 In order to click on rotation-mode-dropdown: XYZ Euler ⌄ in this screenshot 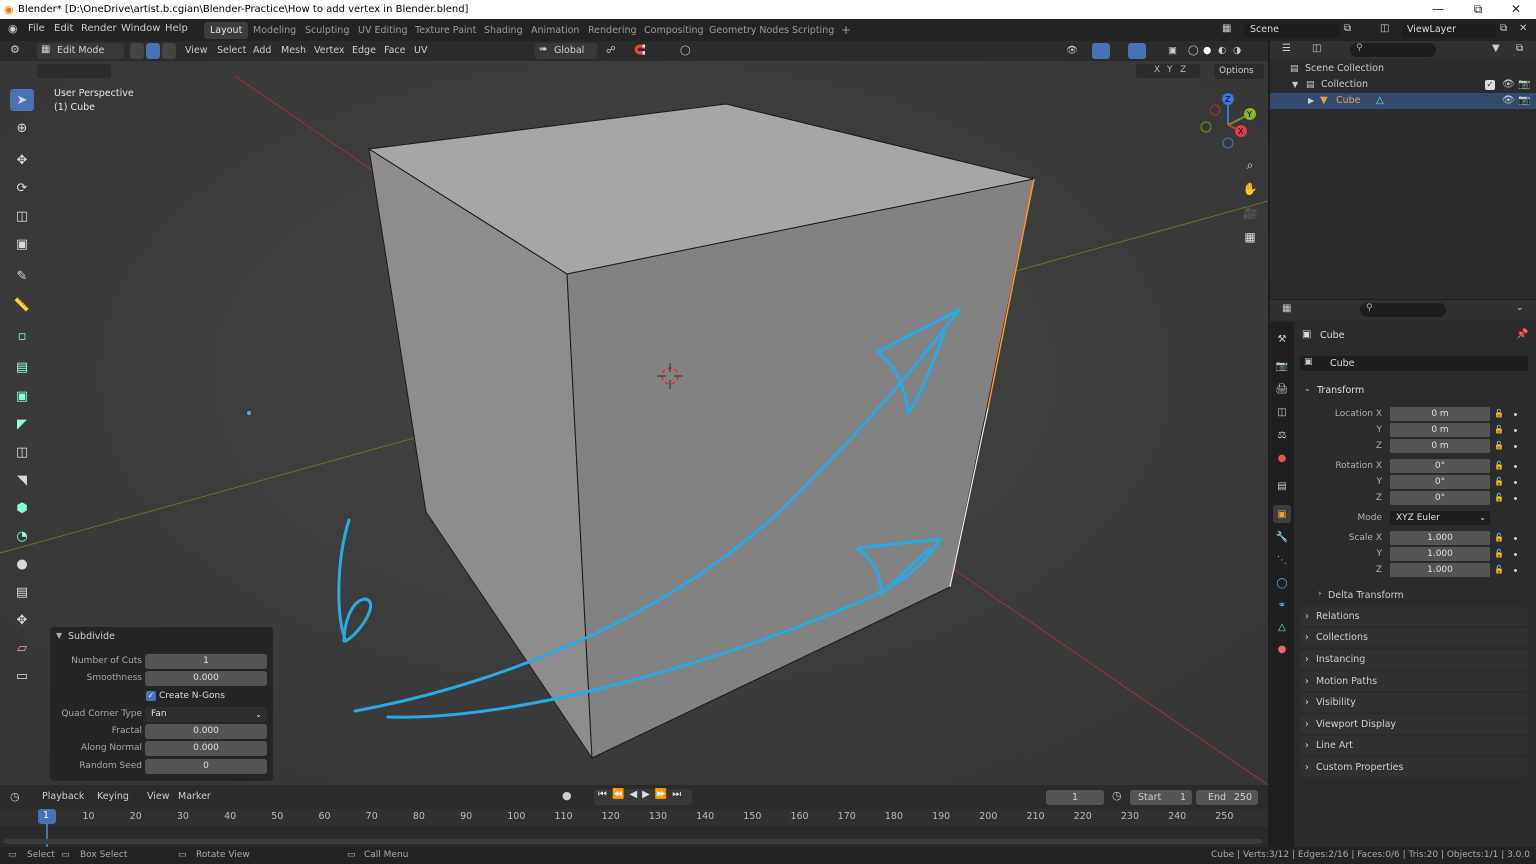, I will do `click(1440, 518)`.